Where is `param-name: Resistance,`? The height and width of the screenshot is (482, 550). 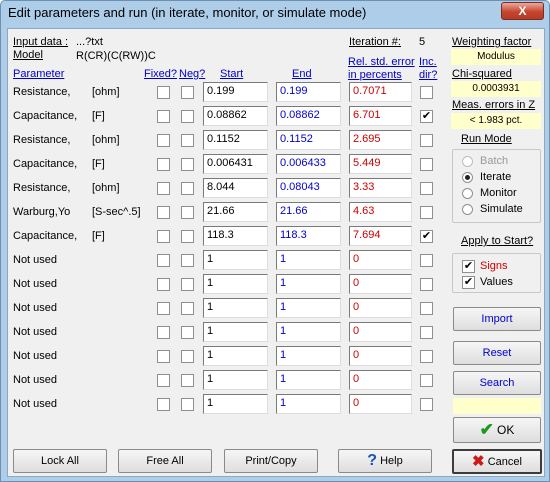 param-name: Resistance, is located at coordinates (42, 92).